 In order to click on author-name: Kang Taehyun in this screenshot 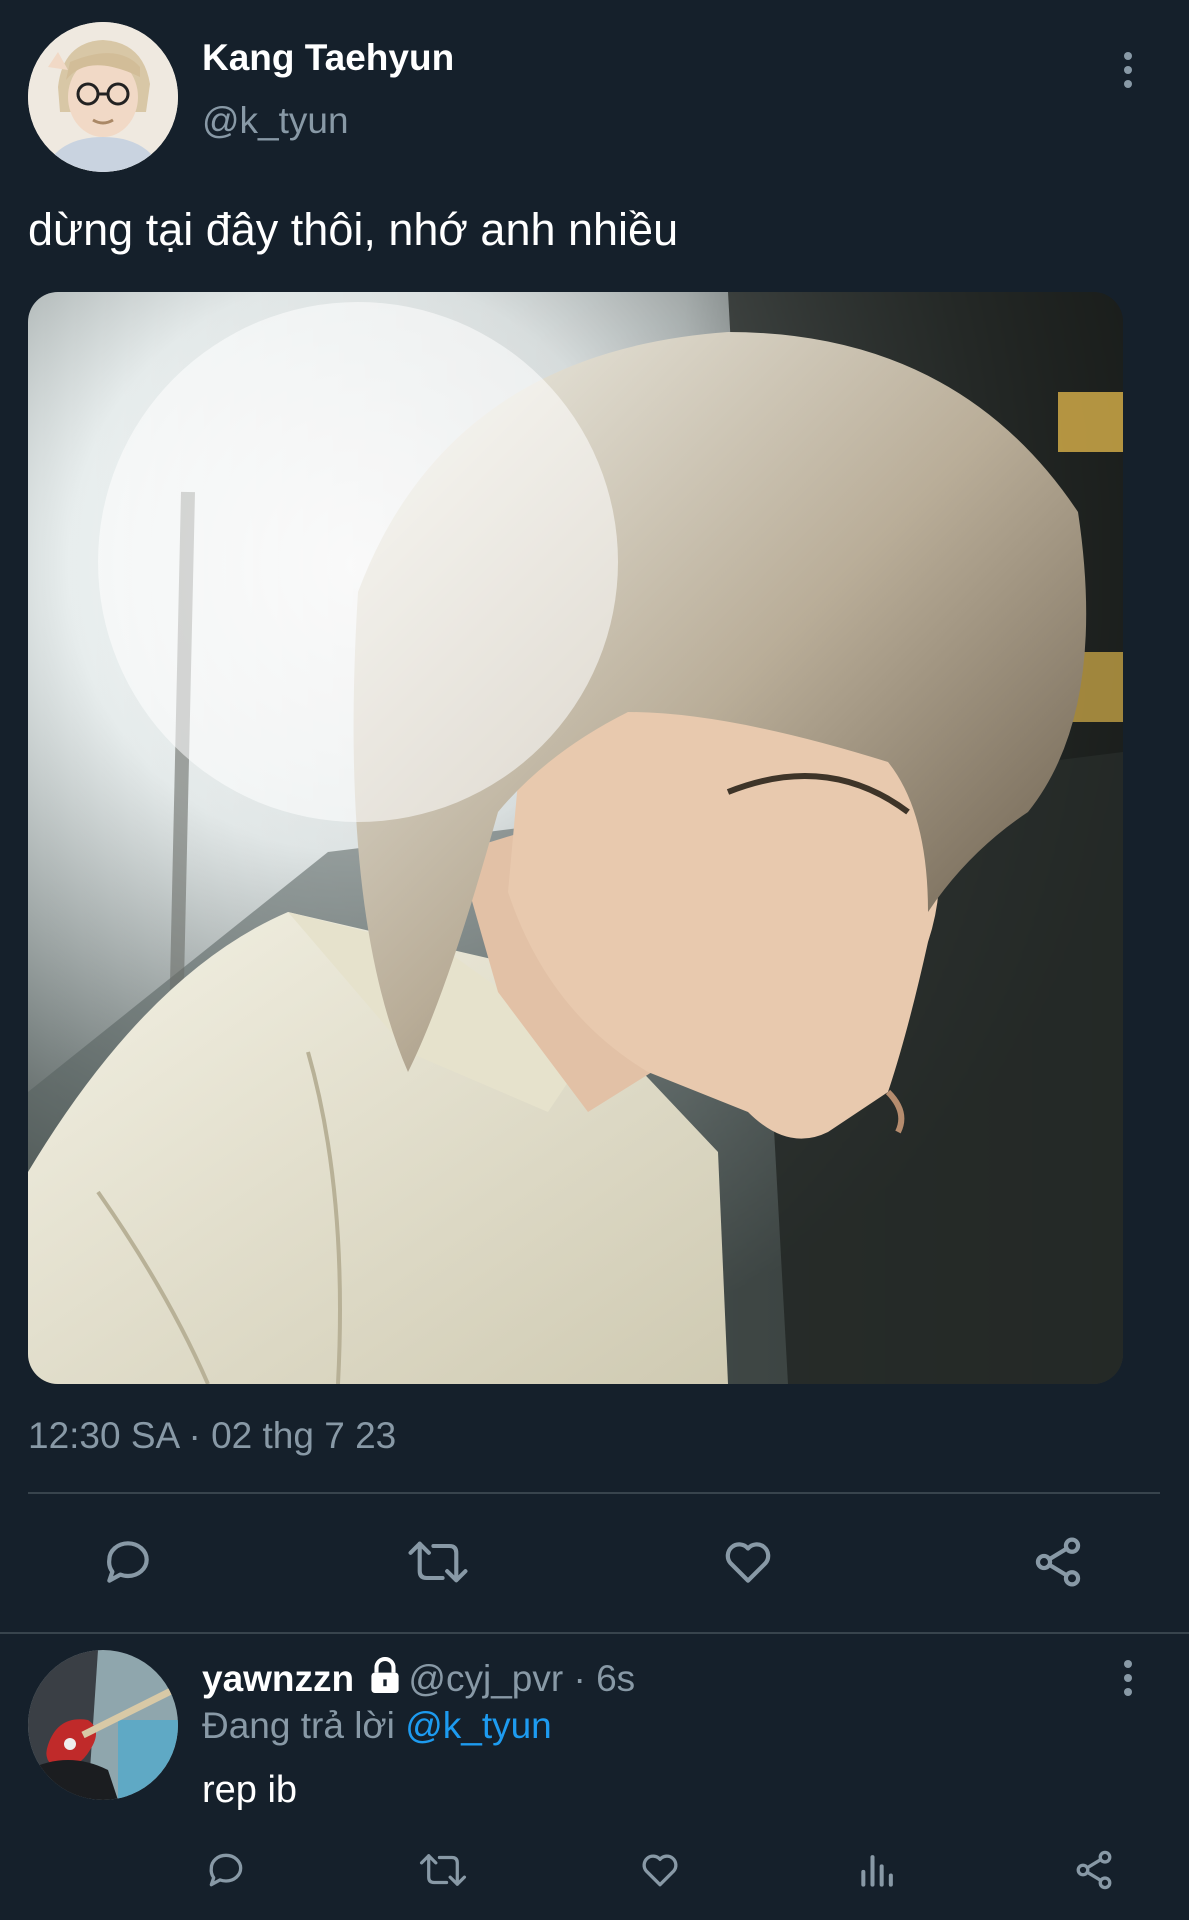, I will do `click(328, 58)`.